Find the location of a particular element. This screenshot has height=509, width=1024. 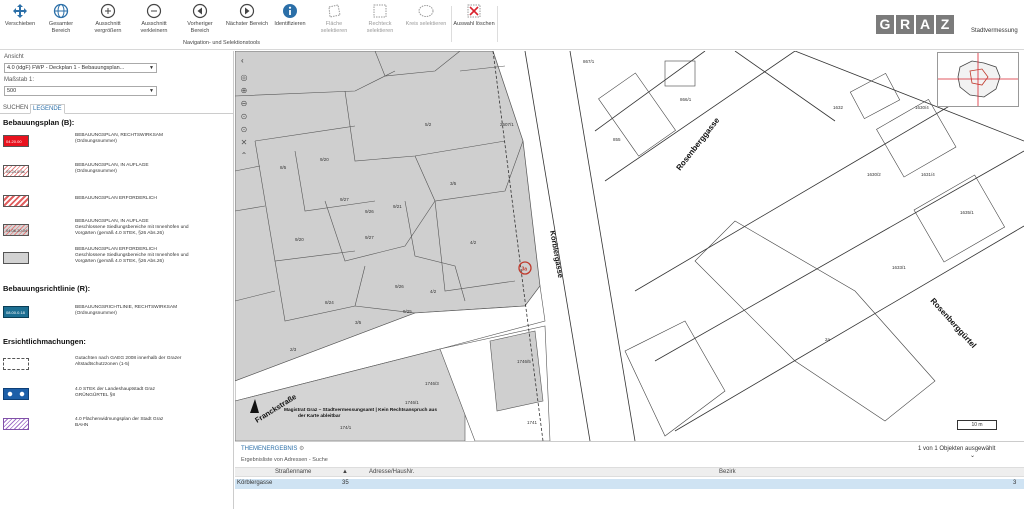

parcel-number: 867/1 is located at coordinates (589, 61).